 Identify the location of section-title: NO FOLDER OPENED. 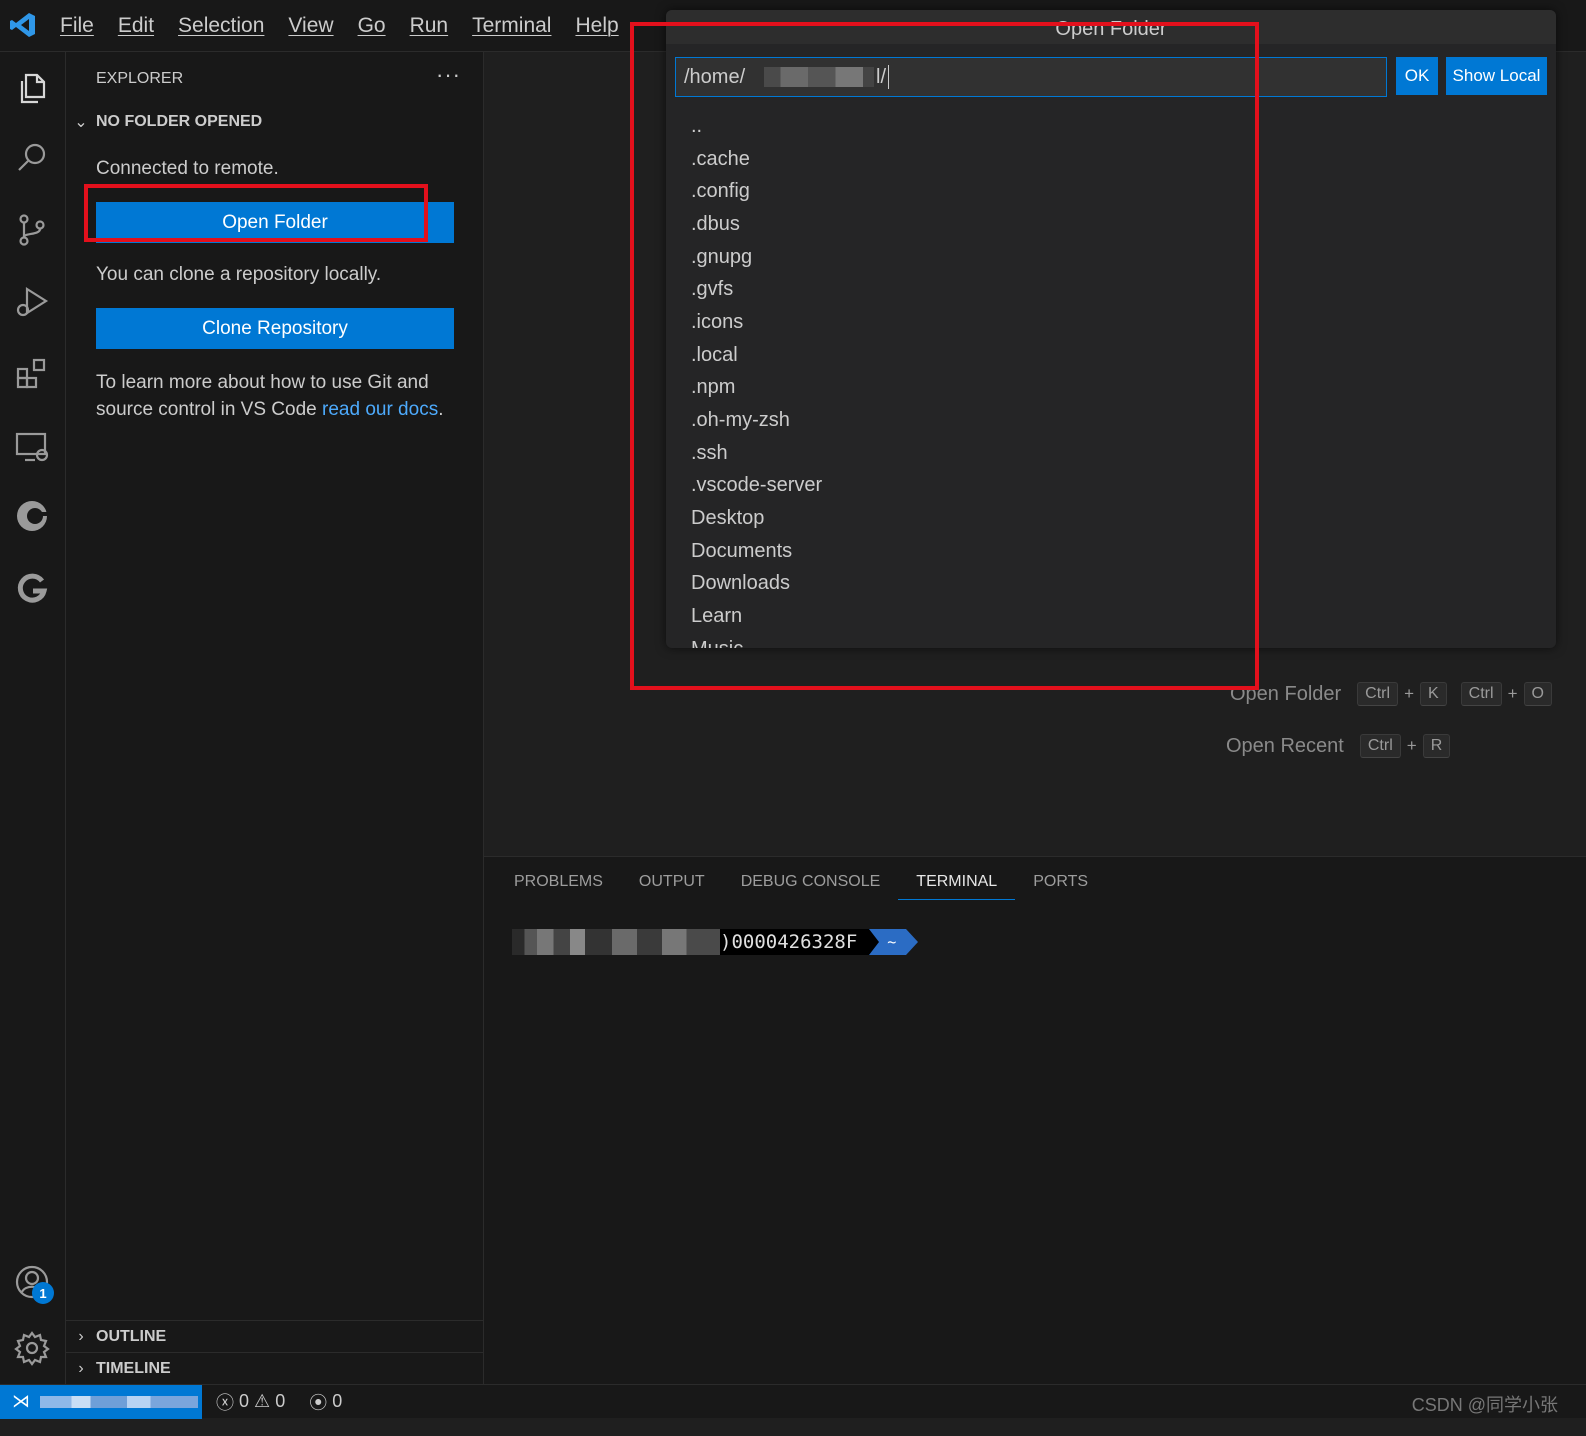
(179, 121).